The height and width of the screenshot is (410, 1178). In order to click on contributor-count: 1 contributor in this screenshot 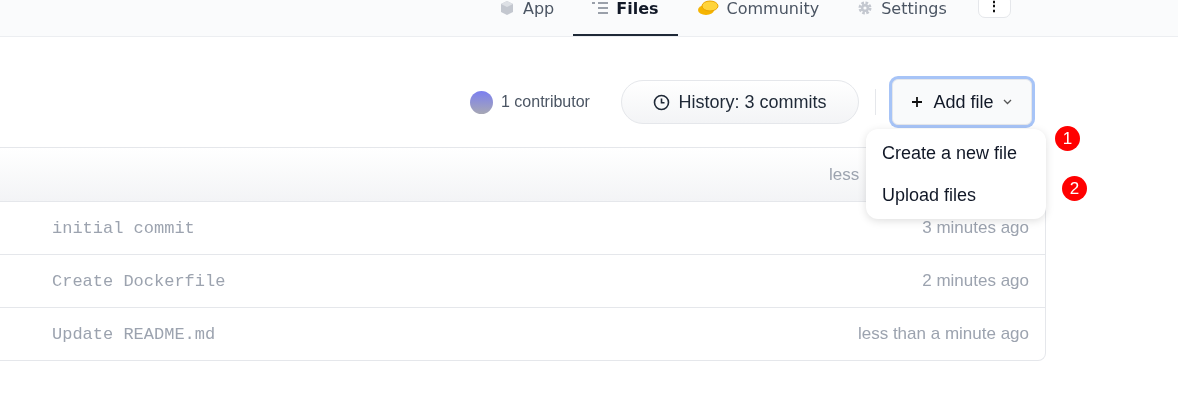, I will do `click(545, 102)`.